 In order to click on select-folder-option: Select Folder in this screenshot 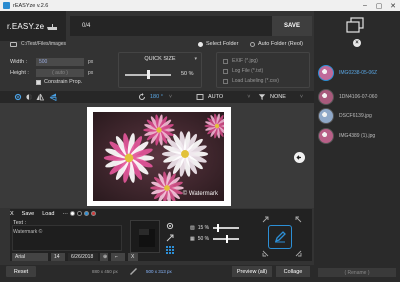, I will do `click(218, 44)`.